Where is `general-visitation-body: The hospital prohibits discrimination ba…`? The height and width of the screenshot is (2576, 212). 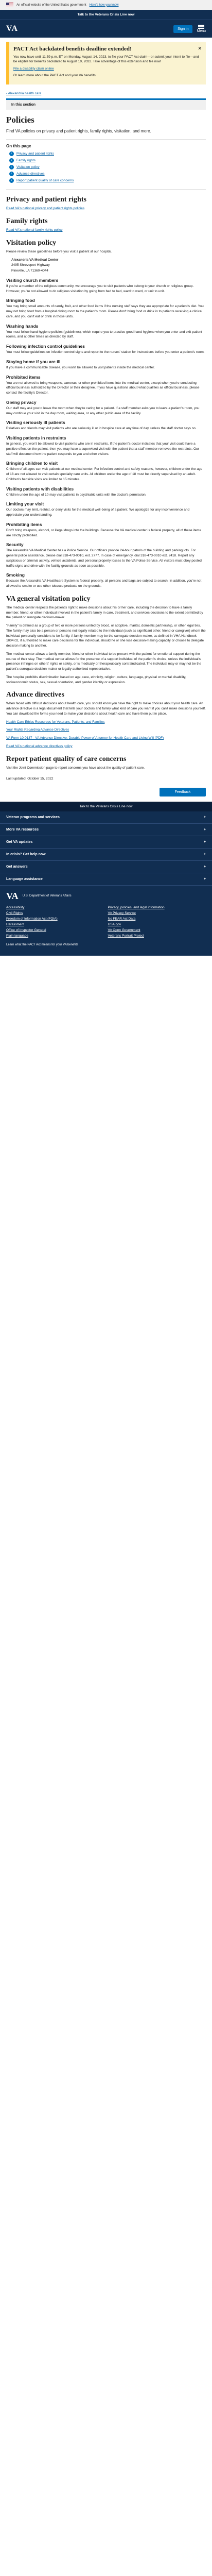 general-visitation-body: The hospital prohibits discrimination ba… is located at coordinates (96, 679).